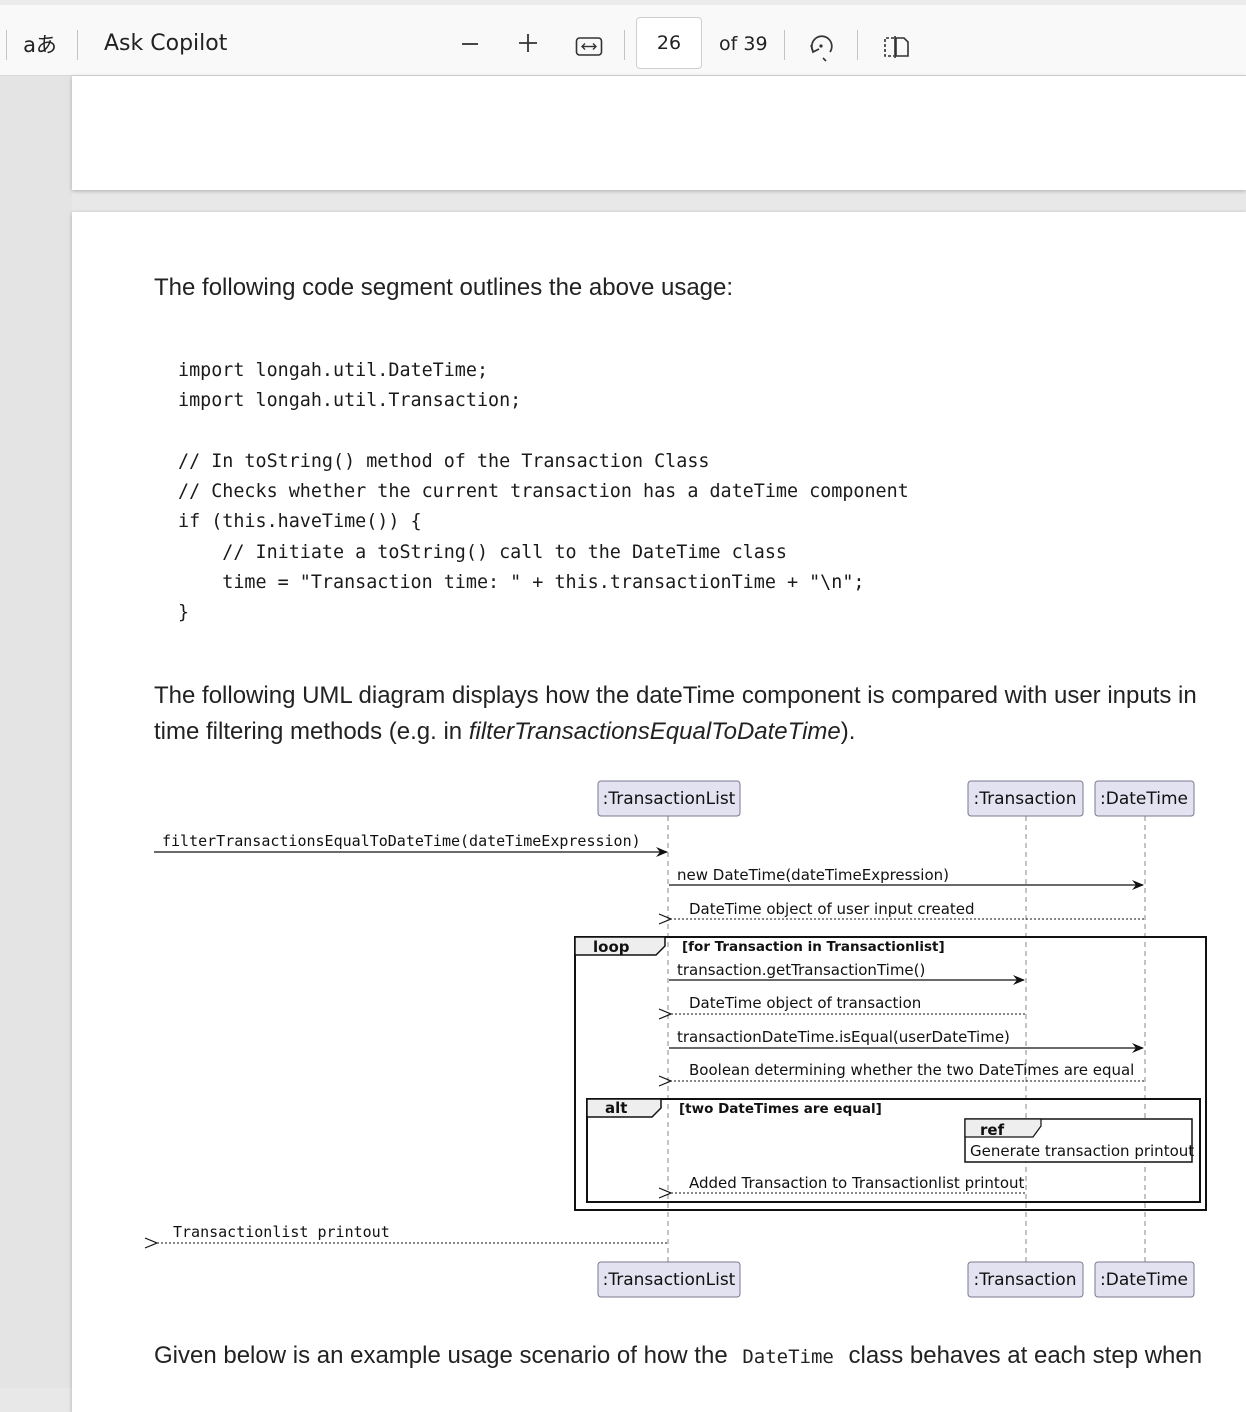  Describe the element at coordinates (1082, 1151) in the screenshot. I see `ref-text: Generate transaction printout` at that location.